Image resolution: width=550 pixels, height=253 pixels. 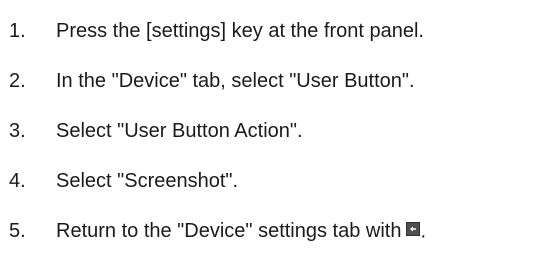 What do you see at coordinates (17, 31) in the screenshot?
I see `step-number: 1.` at bounding box center [17, 31].